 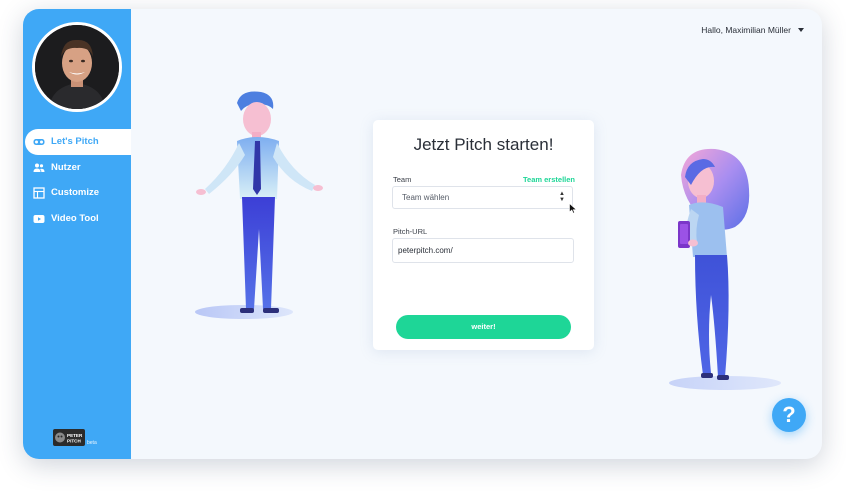 I want to click on vr-glasses-icon, so click(x=39, y=142).